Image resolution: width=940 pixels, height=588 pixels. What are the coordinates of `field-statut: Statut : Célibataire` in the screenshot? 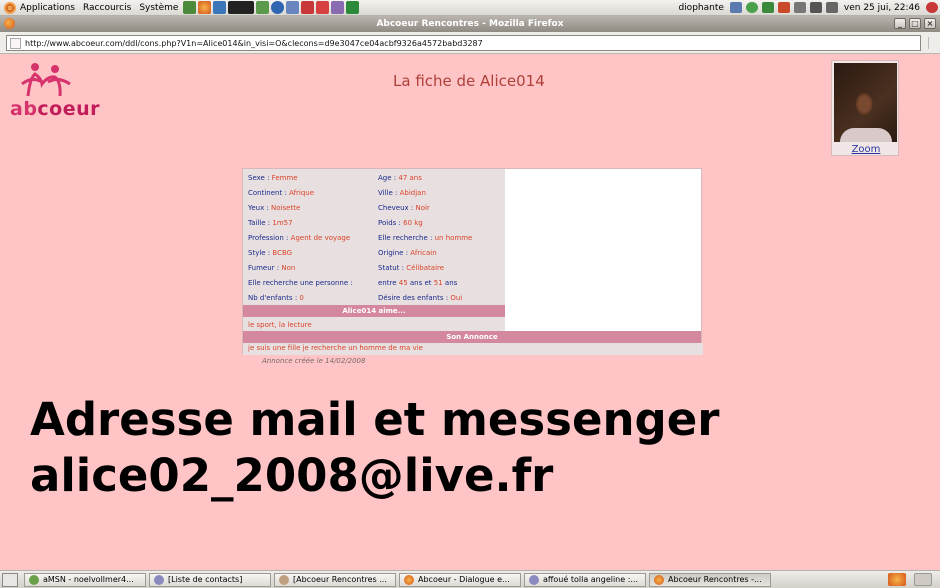 It's located at (411, 268).